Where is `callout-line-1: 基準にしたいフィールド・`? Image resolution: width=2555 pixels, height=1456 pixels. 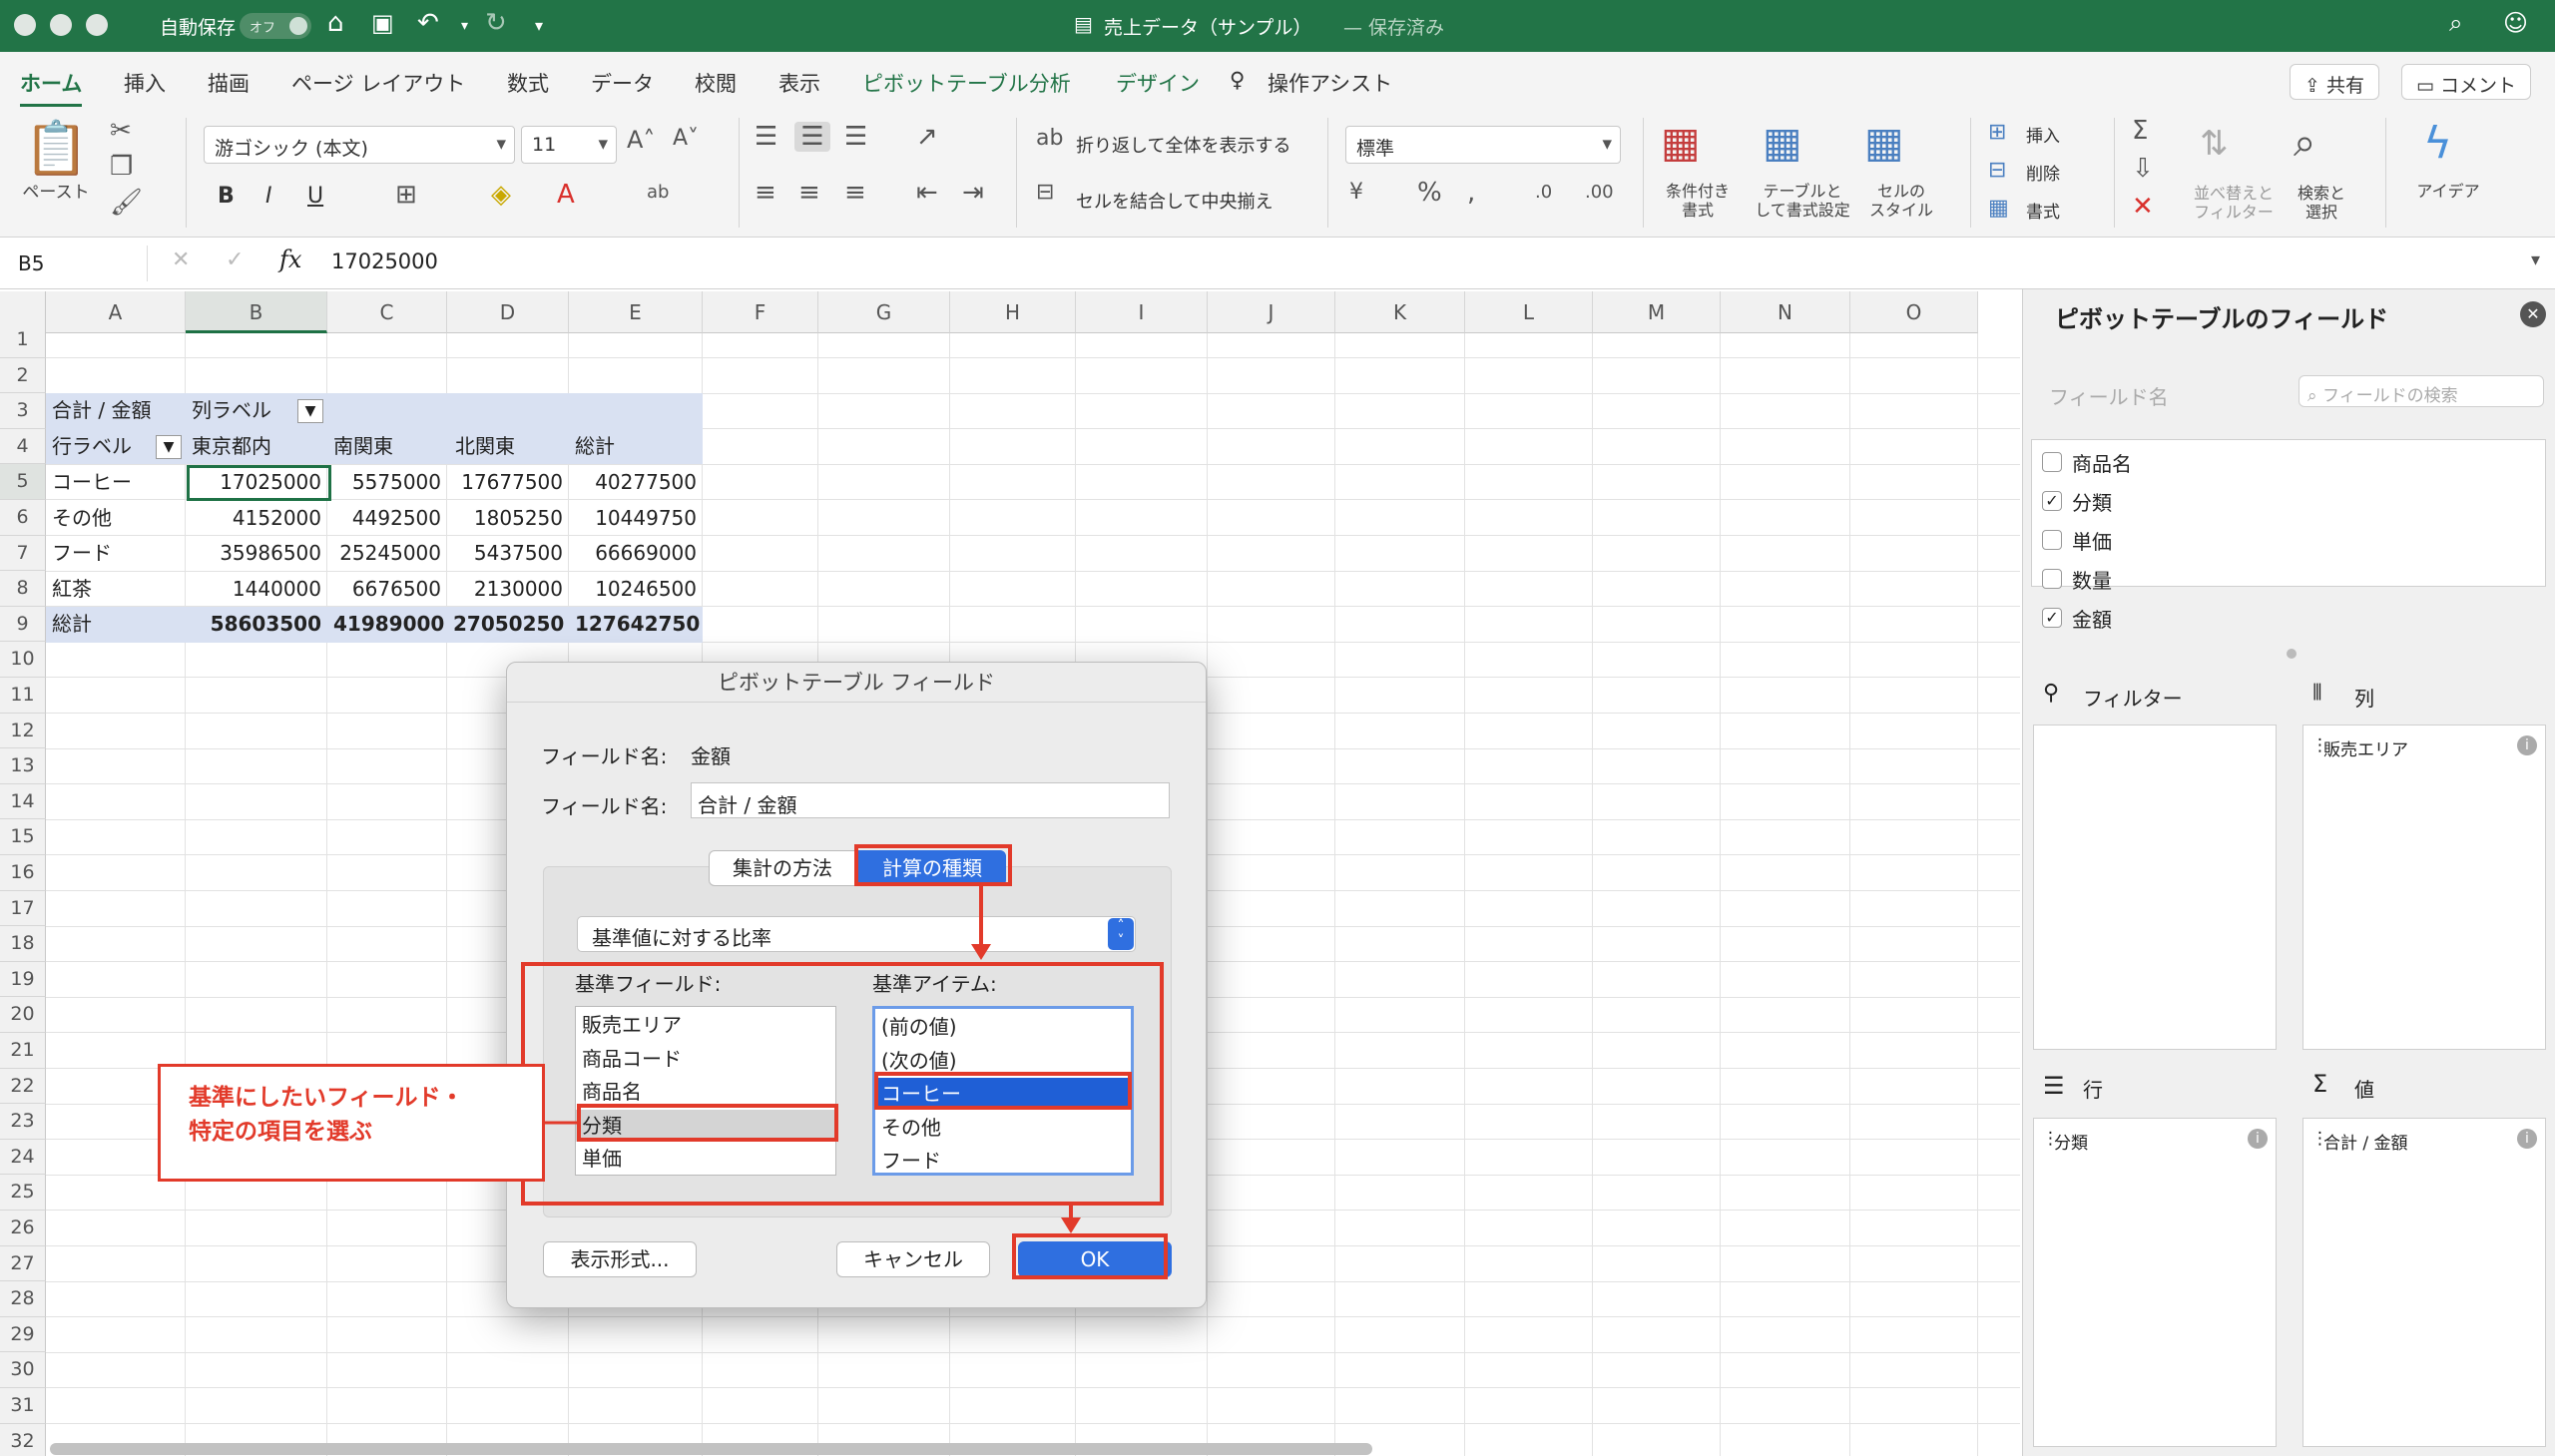
callout-line-1: 基準にしたいフィールド・ is located at coordinates (326, 1098).